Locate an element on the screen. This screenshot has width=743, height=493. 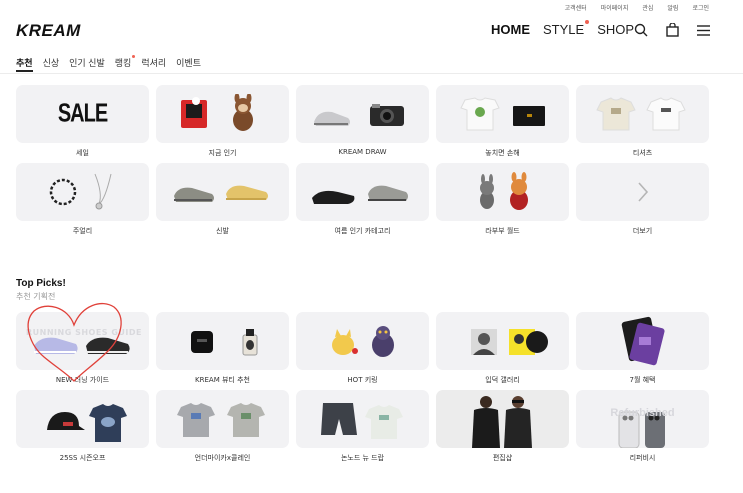
nav-shop-label: SHOP is located at coordinates (616, 29).